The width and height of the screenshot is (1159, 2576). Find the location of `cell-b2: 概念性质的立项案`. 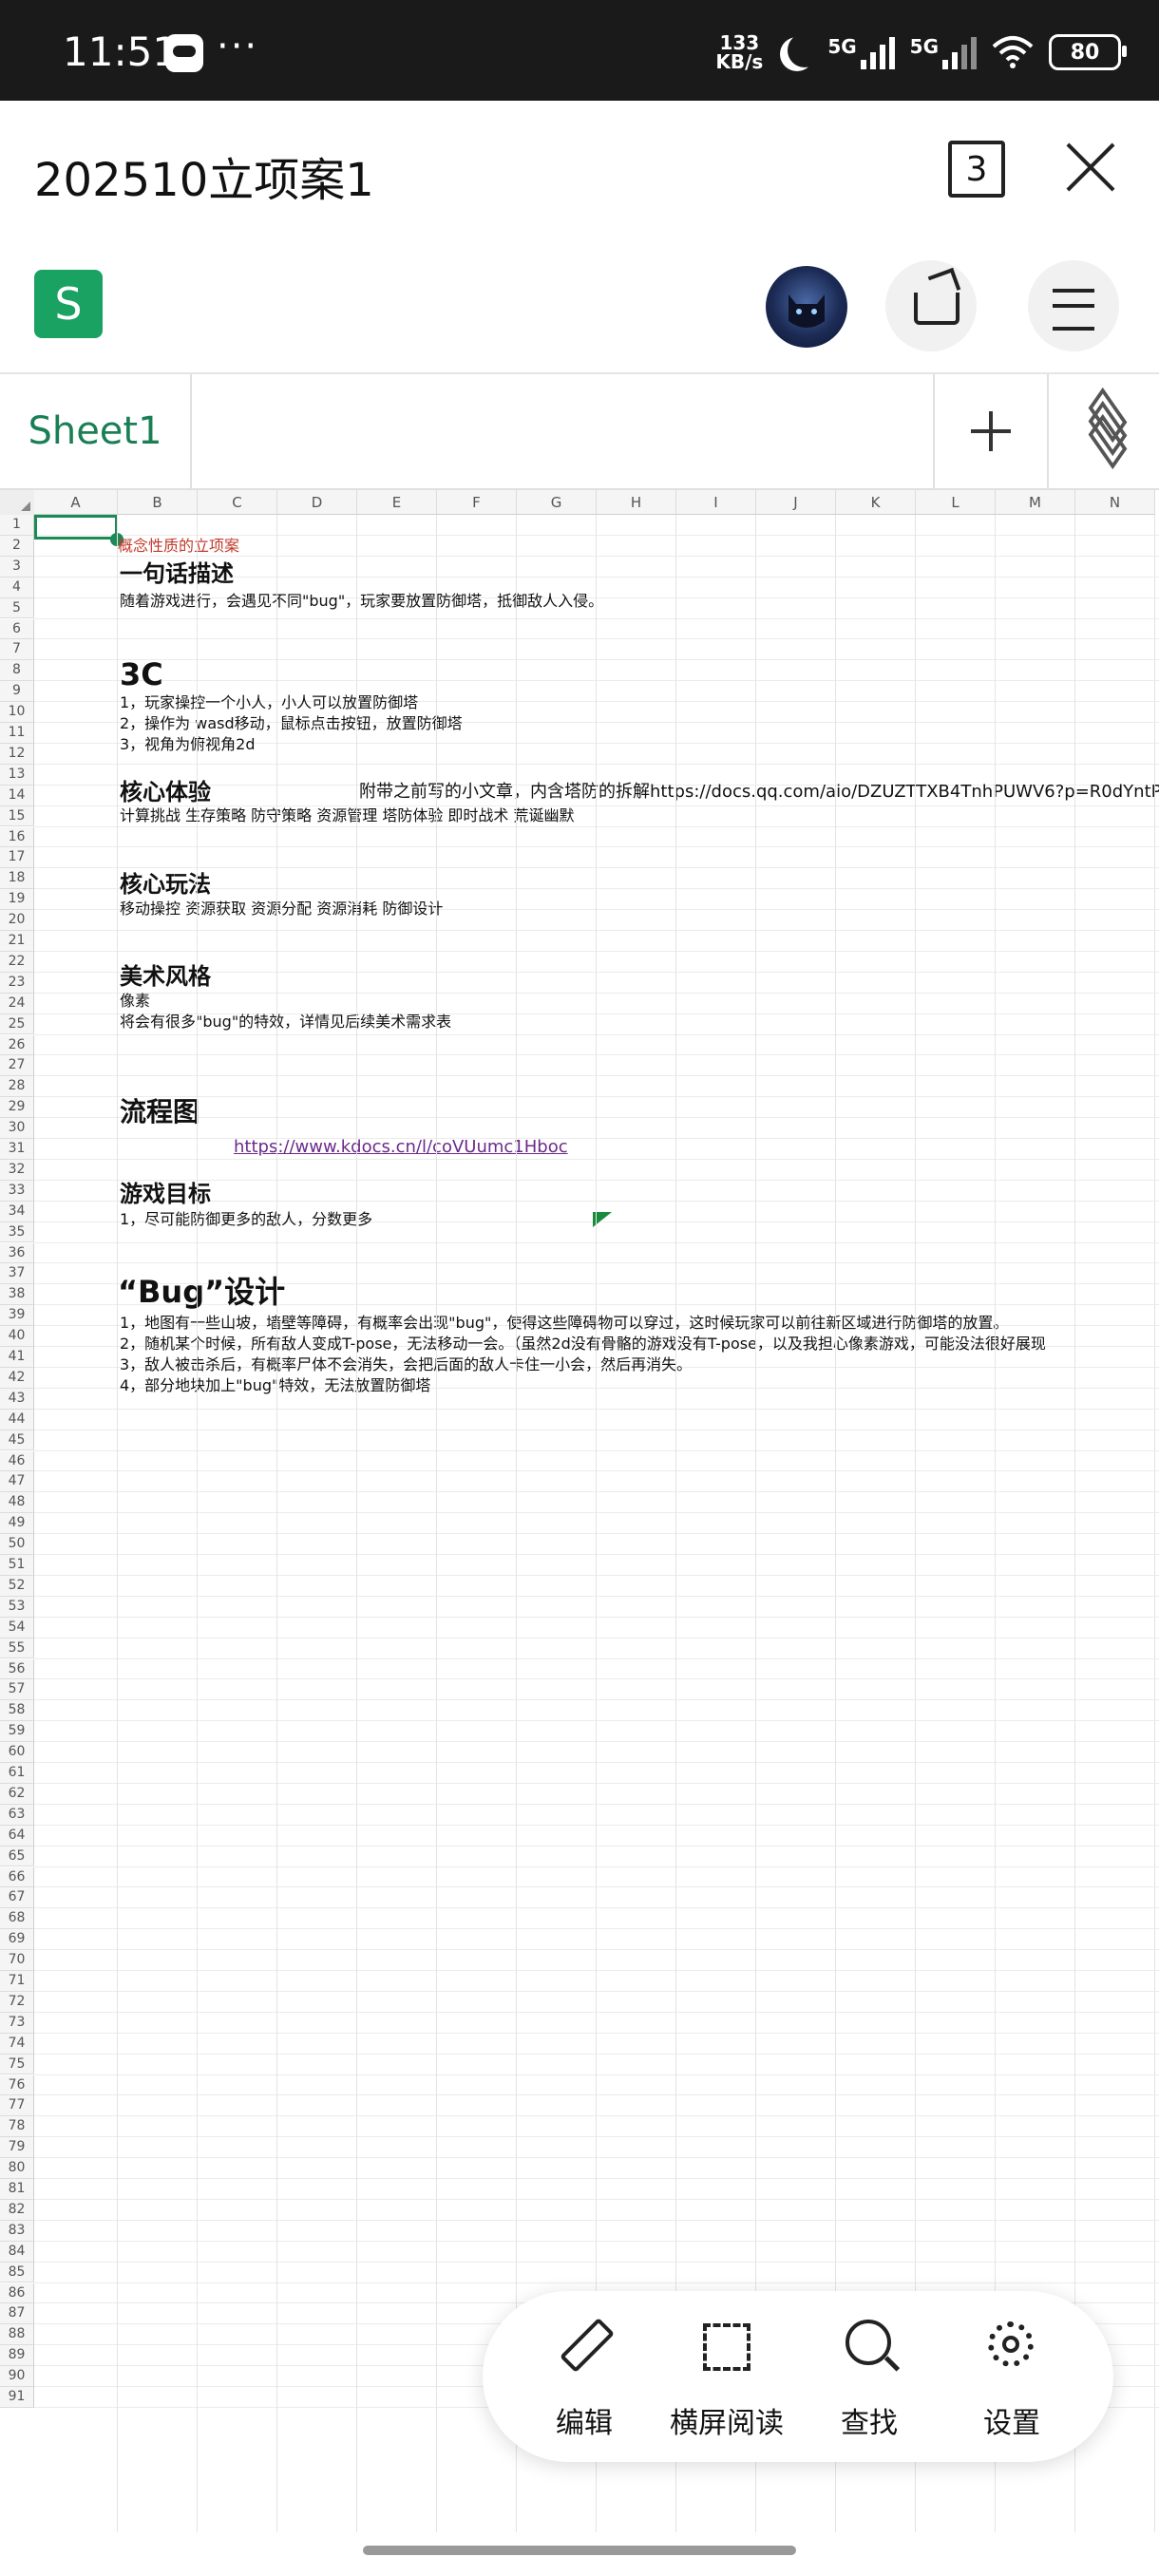

cell-b2: 概念性质的立项案 is located at coordinates (178, 546).